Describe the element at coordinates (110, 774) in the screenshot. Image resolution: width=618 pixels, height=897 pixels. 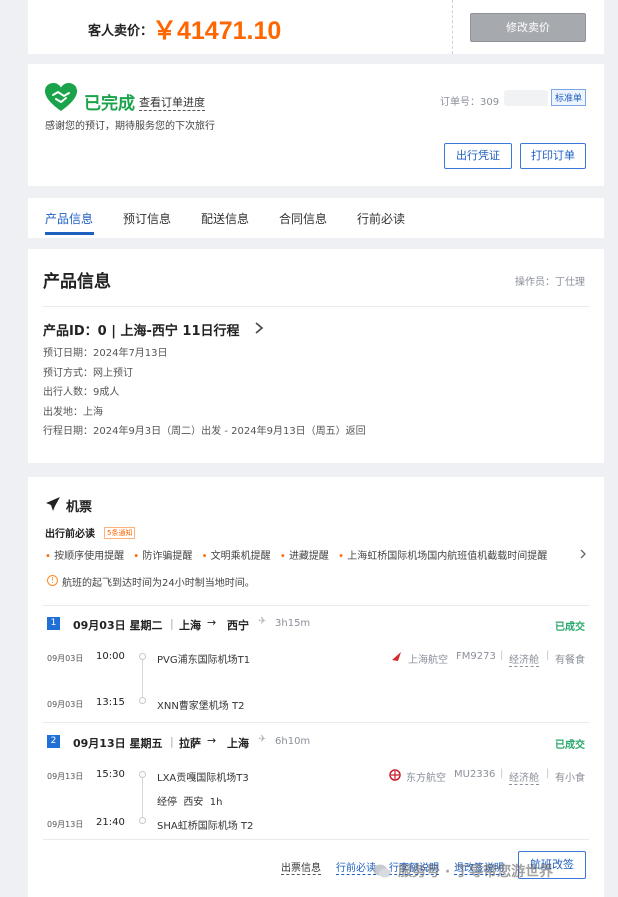
I see `departure-time: 15:30` at that location.